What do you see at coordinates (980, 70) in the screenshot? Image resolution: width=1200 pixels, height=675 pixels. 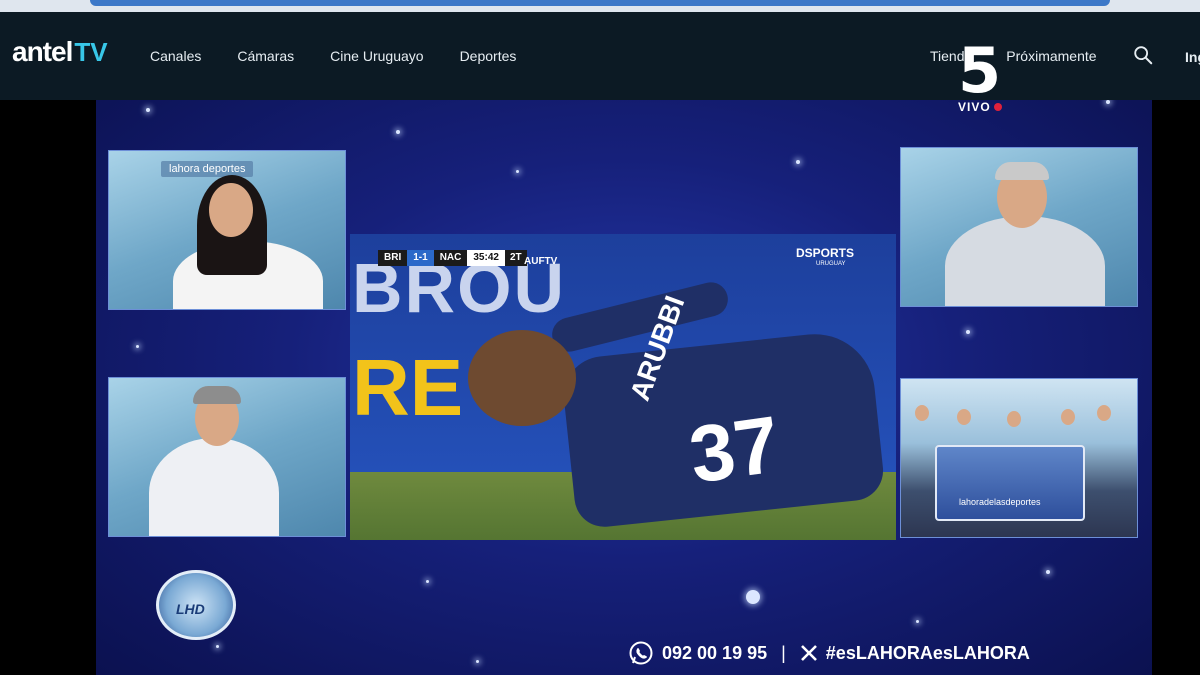 I see `channel-number: 5` at bounding box center [980, 70].